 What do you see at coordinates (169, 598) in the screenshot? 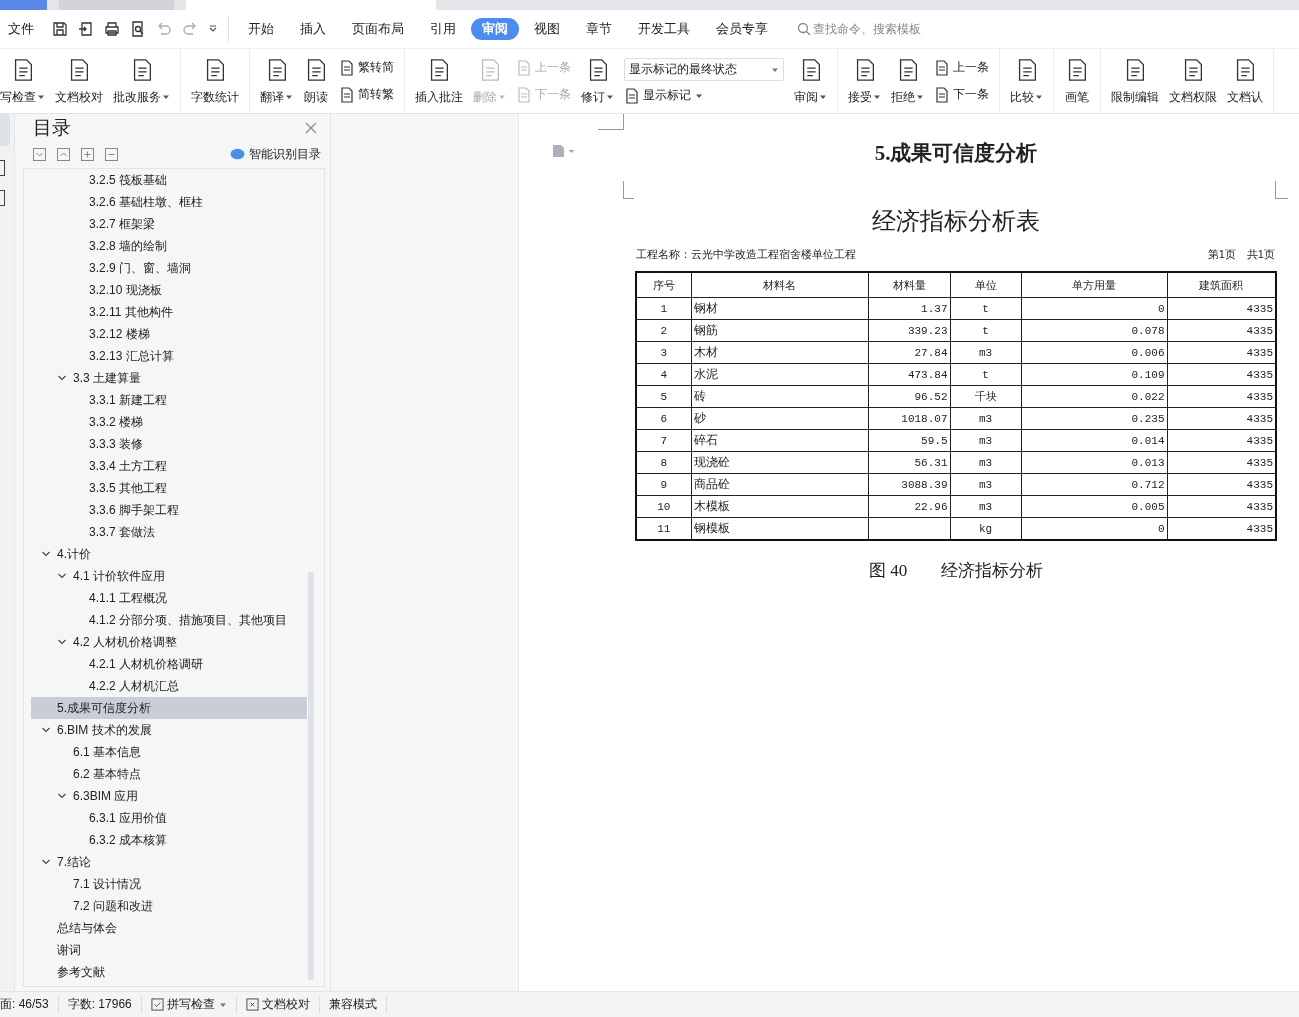
I see `toc-item: 4.1.1 工程概况` at bounding box center [169, 598].